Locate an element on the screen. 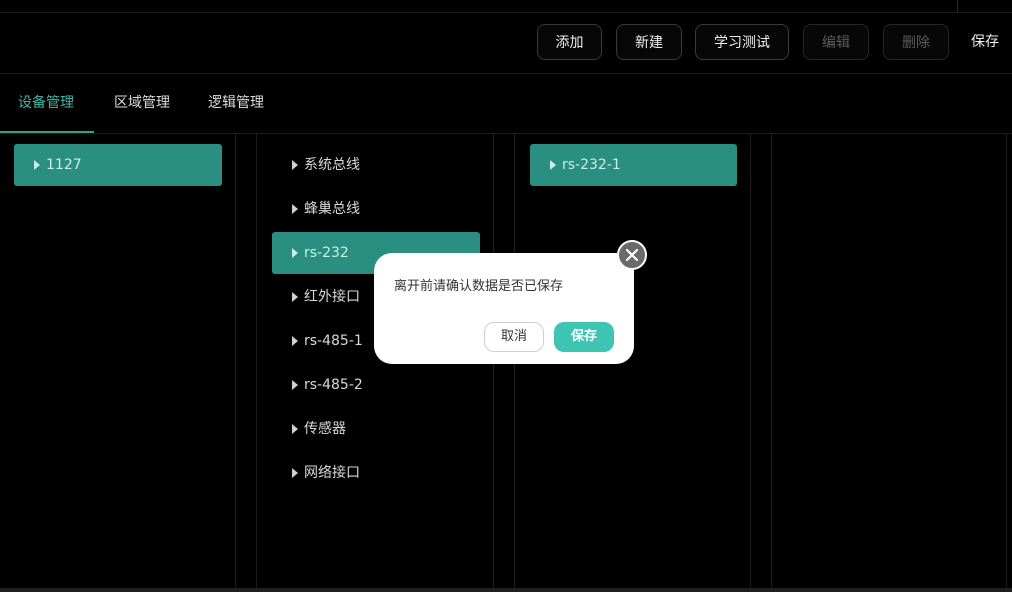  confirm-leave-dialog: 离开前请确认数据是否已保存 取消 保存 is located at coordinates (504, 308).